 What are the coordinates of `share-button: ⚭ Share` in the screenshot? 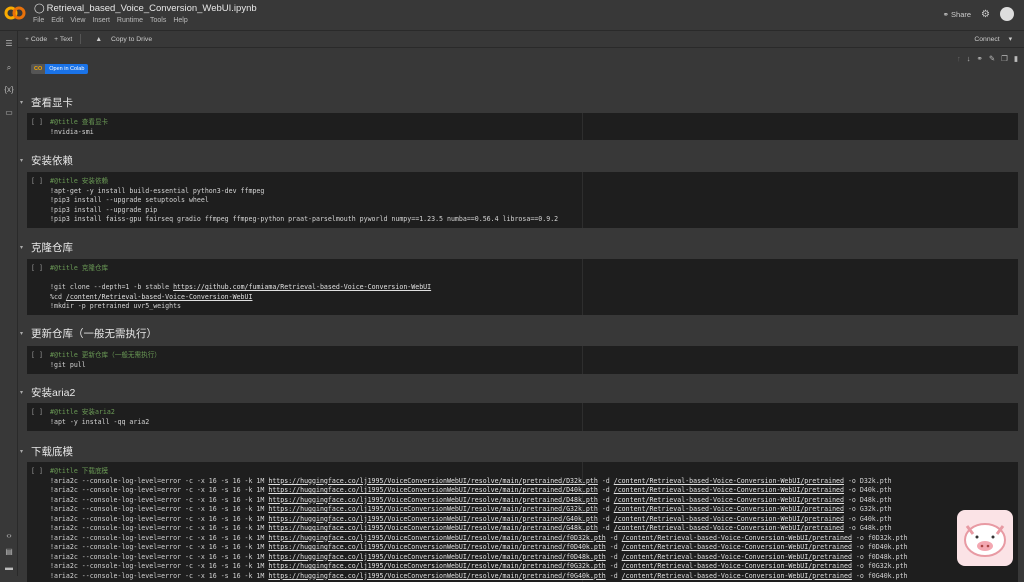 It's located at (957, 14).